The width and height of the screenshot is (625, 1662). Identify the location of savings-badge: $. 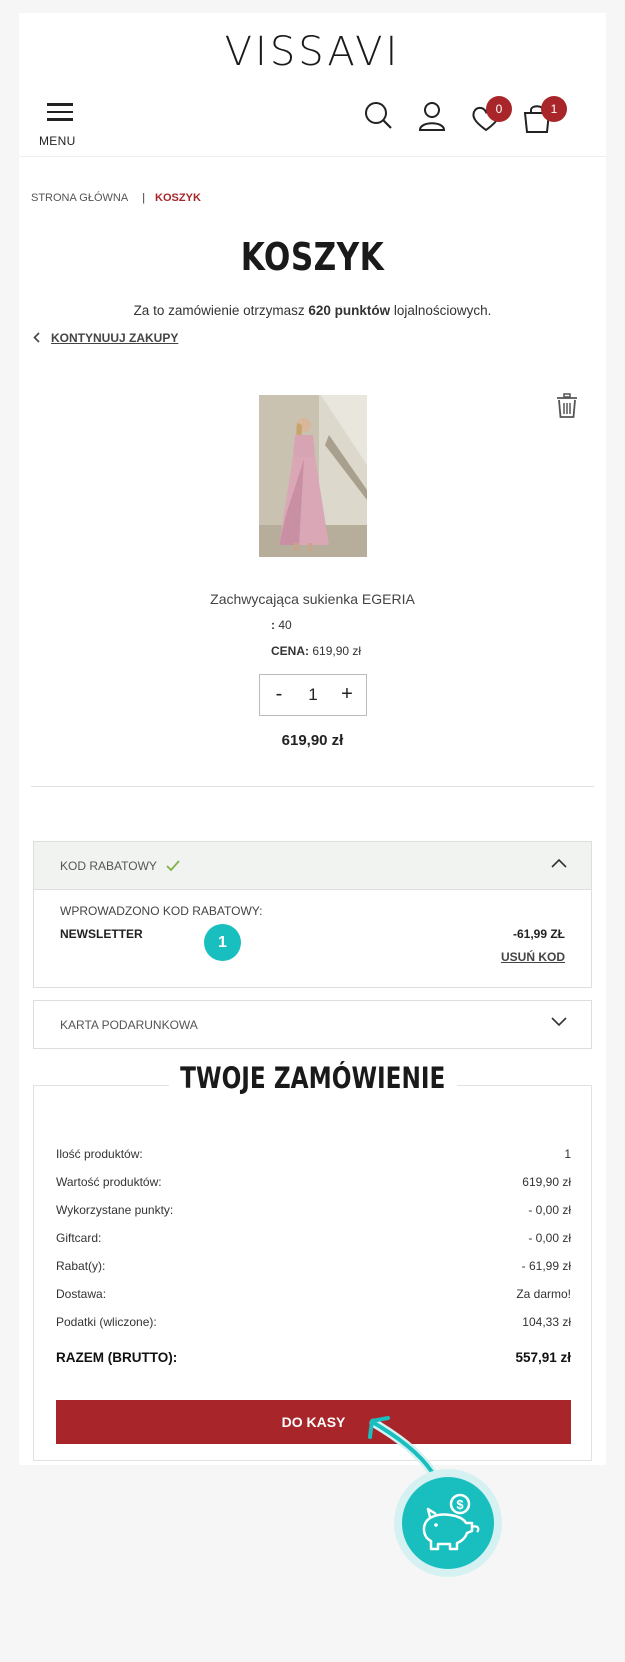
(448, 1523).